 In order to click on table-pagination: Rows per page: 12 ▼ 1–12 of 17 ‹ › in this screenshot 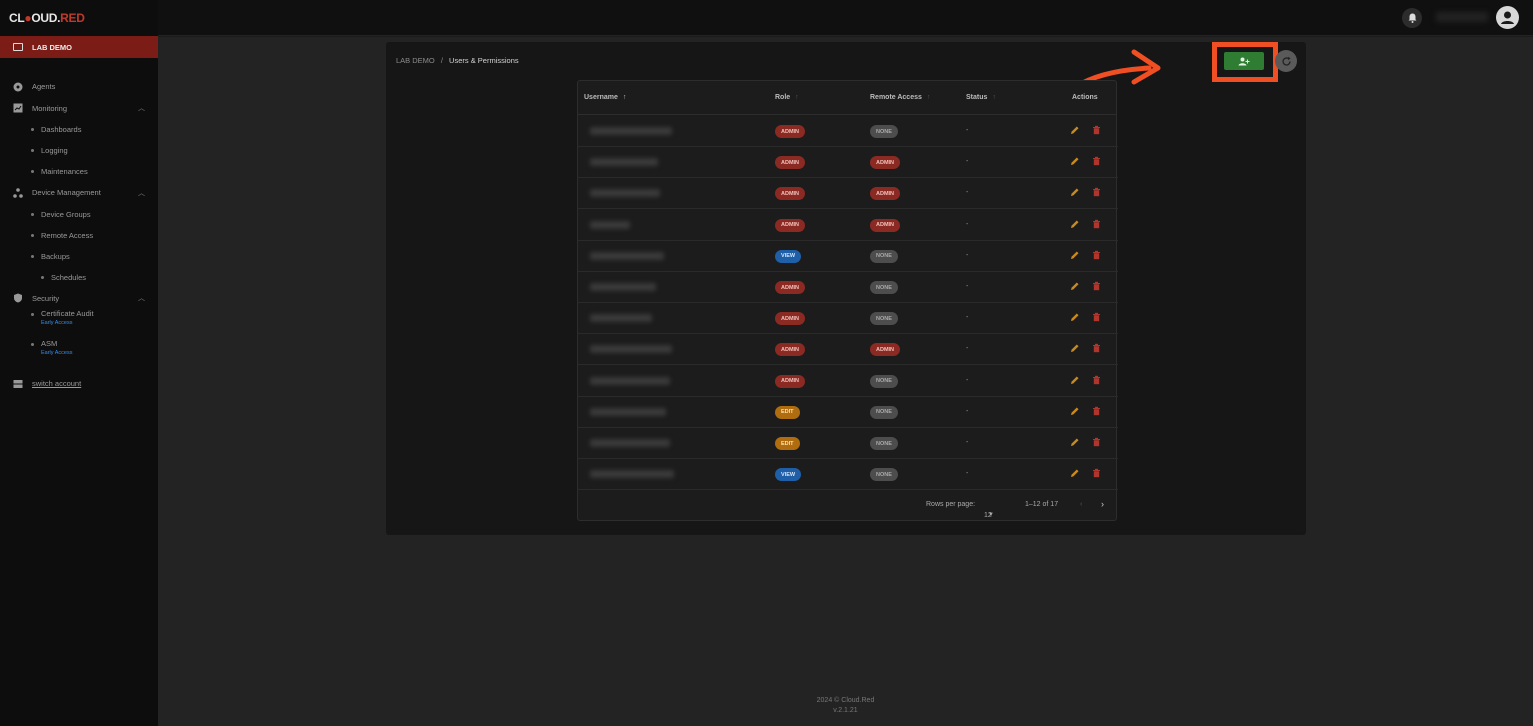, I will do `click(848, 505)`.